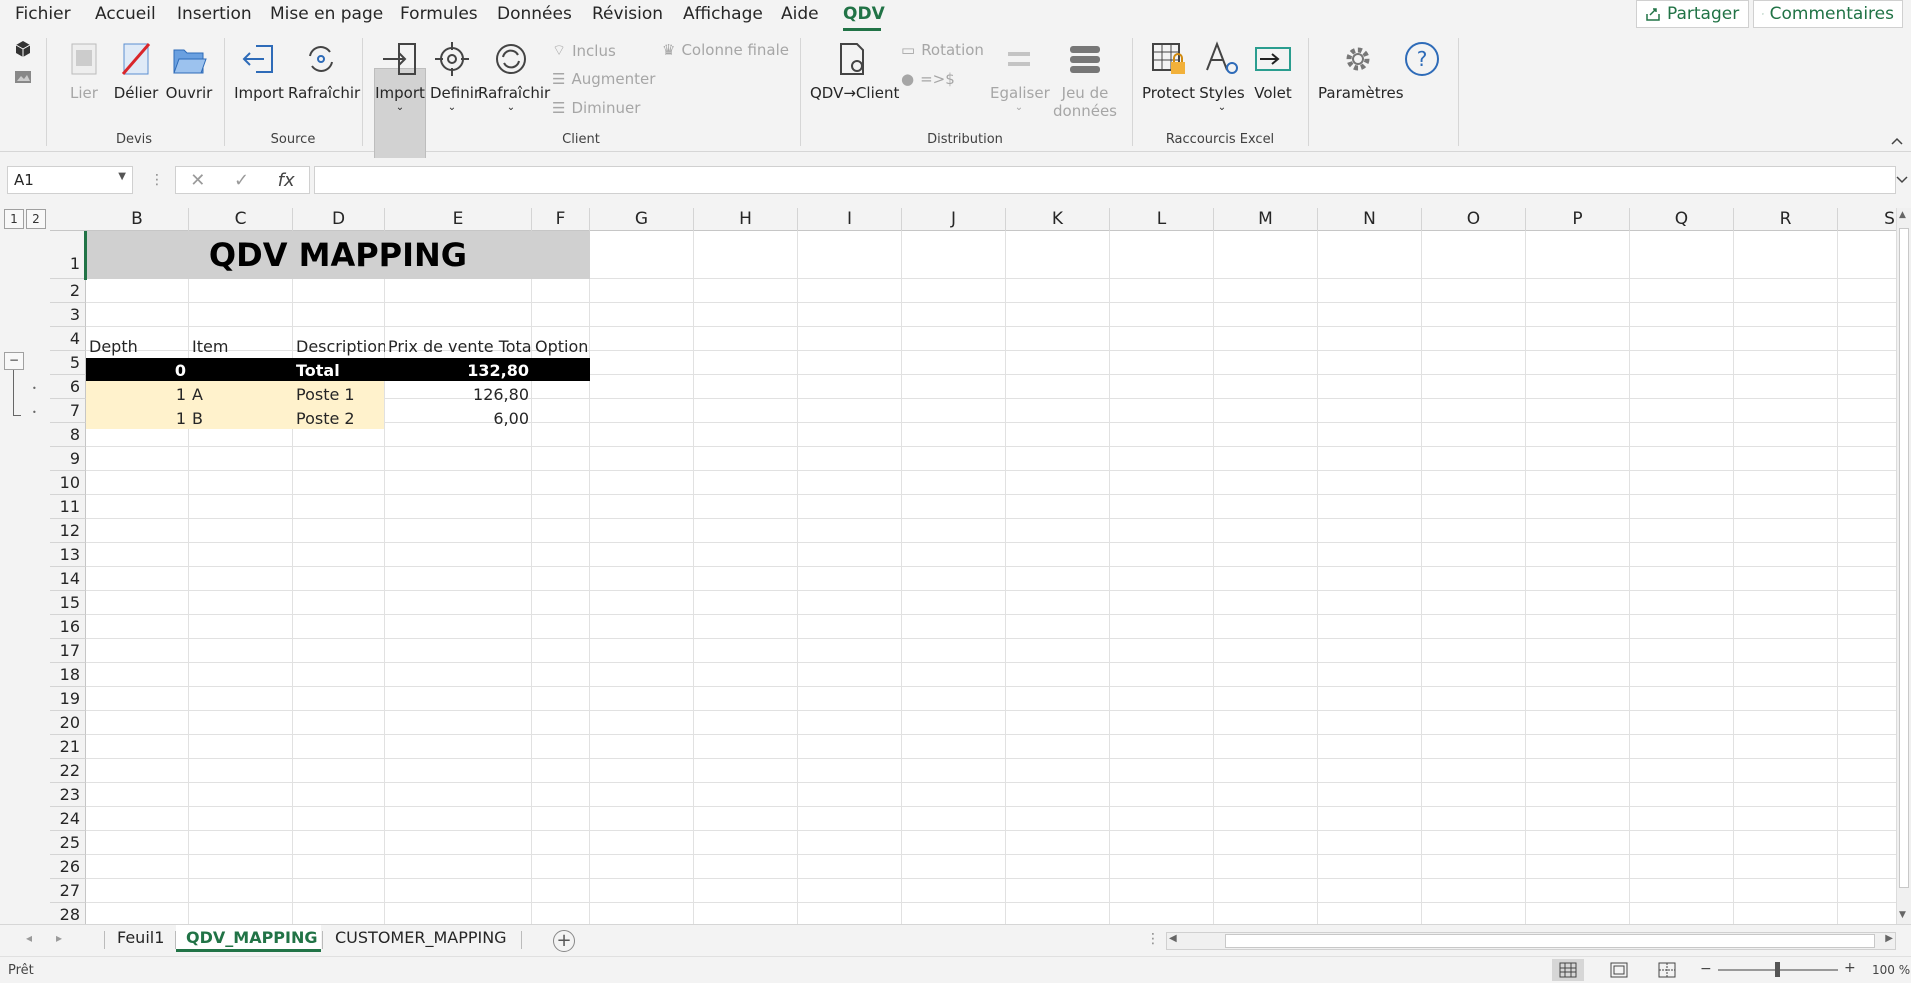 The width and height of the screenshot is (1911, 983). What do you see at coordinates (1422, 62) in the screenshot?
I see `help-button: ?` at bounding box center [1422, 62].